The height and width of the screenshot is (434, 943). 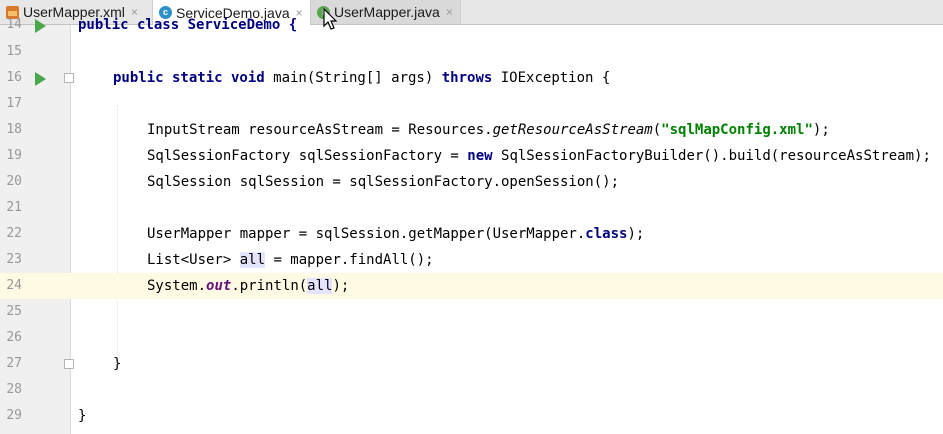 I want to click on code-text: public class ServiceDemo {, so click(x=188, y=25).